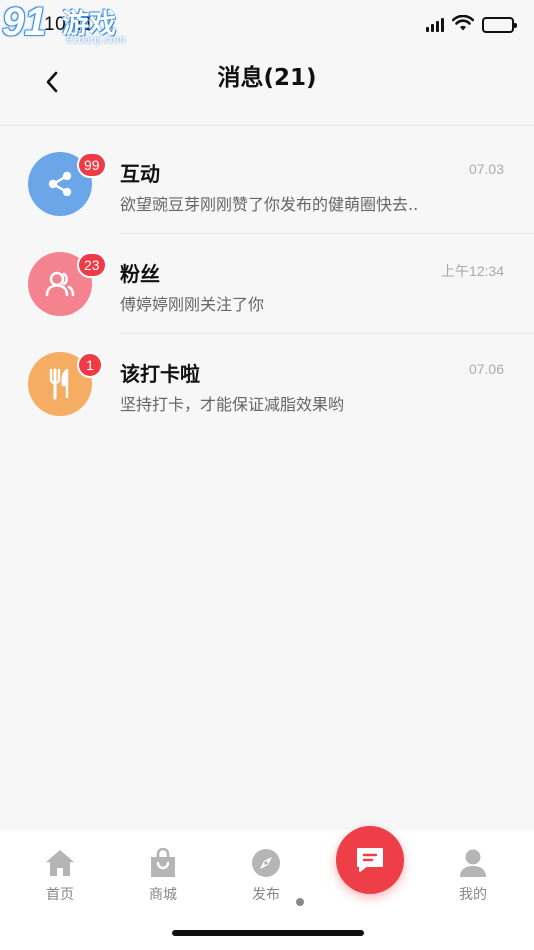 The height and width of the screenshot is (950, 534). I want to click on message-time: 07.03, so click(486, 169).